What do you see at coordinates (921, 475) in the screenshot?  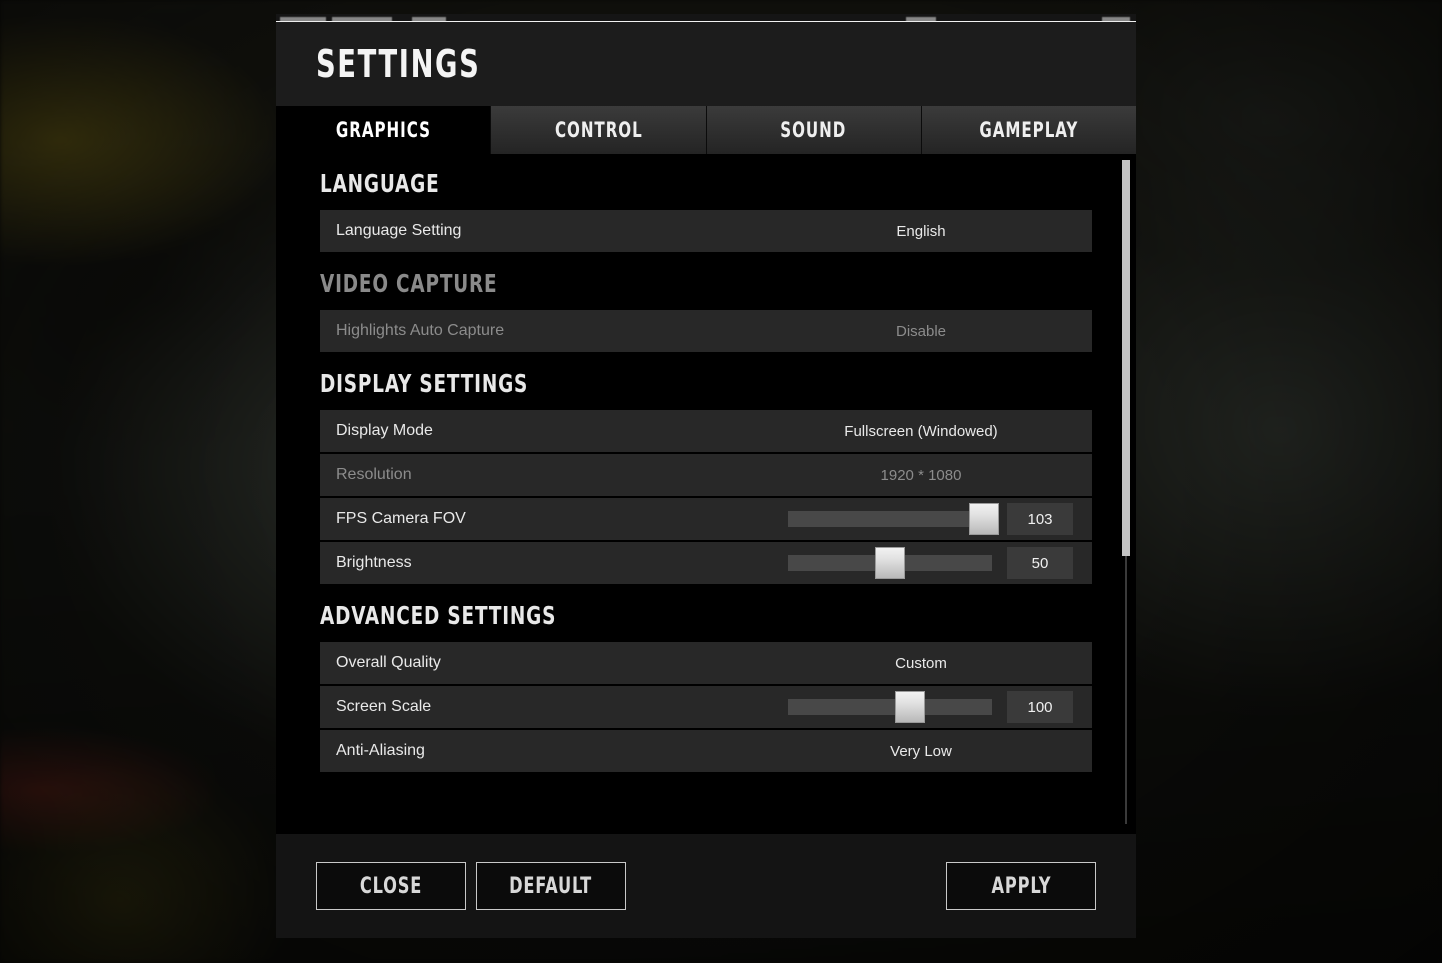 I see `setting-value: 1920 * 1080` at bounding box center [921, 475].